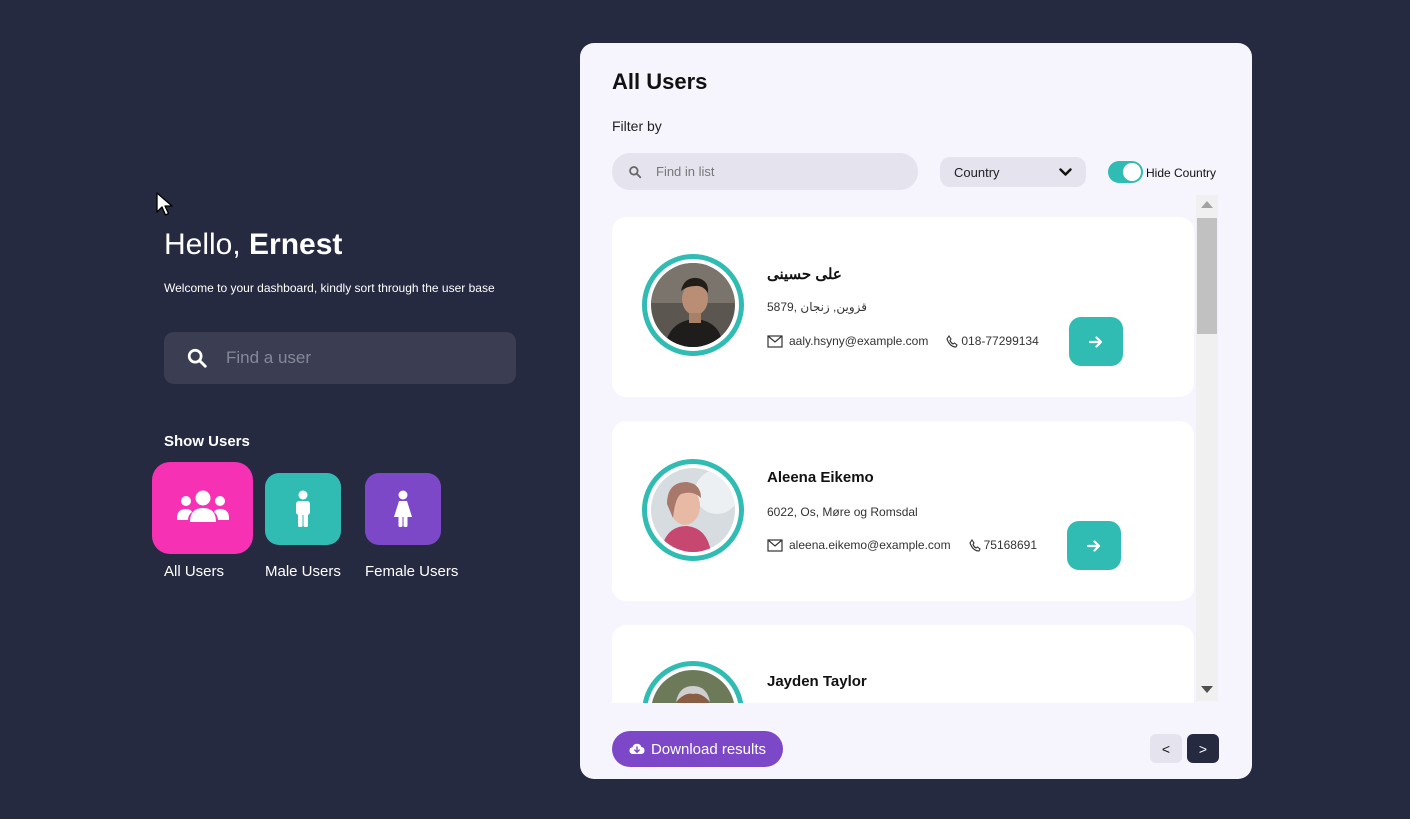 This screenshot has width=1410, height=819. I want to click on toggle-knob, so click(1132, 172).